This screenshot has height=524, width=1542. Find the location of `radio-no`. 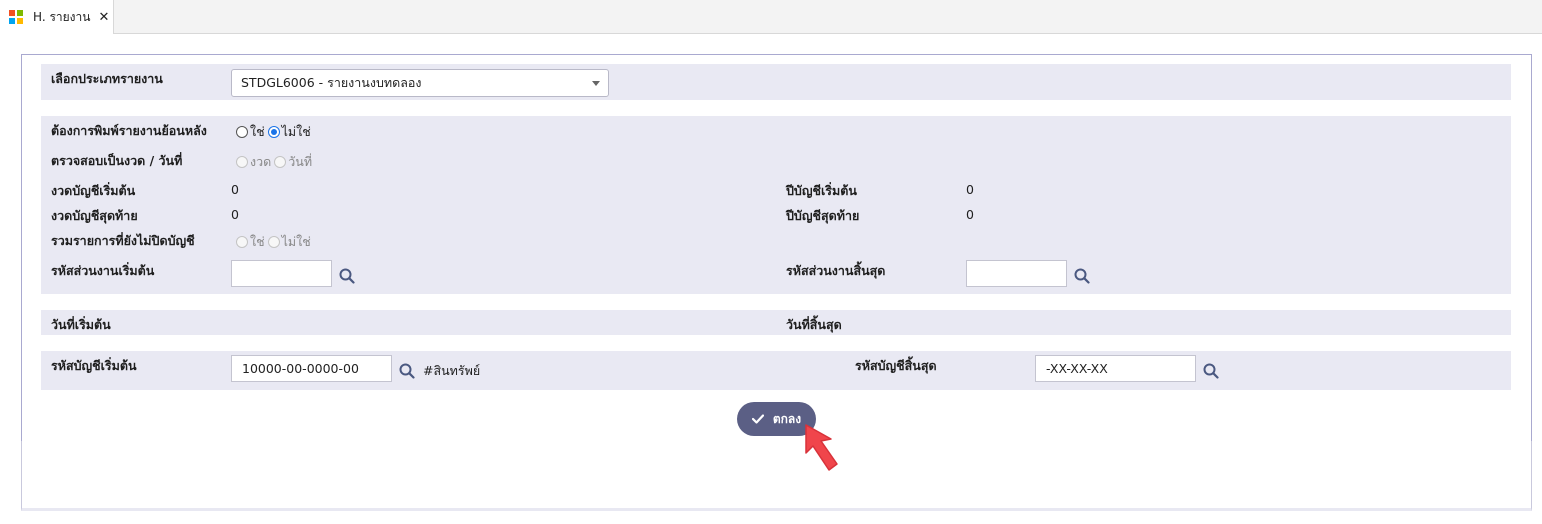

radio-no is located at coordinates (273, 132).